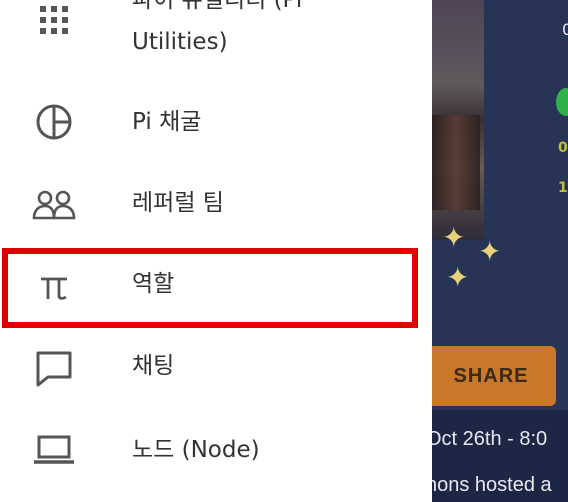 The image size is (568, 502). What do you see at coordinates (153, 366) in the screenshot?
I see `menu-item-label: 채팅` at bounding box center [153, 366].